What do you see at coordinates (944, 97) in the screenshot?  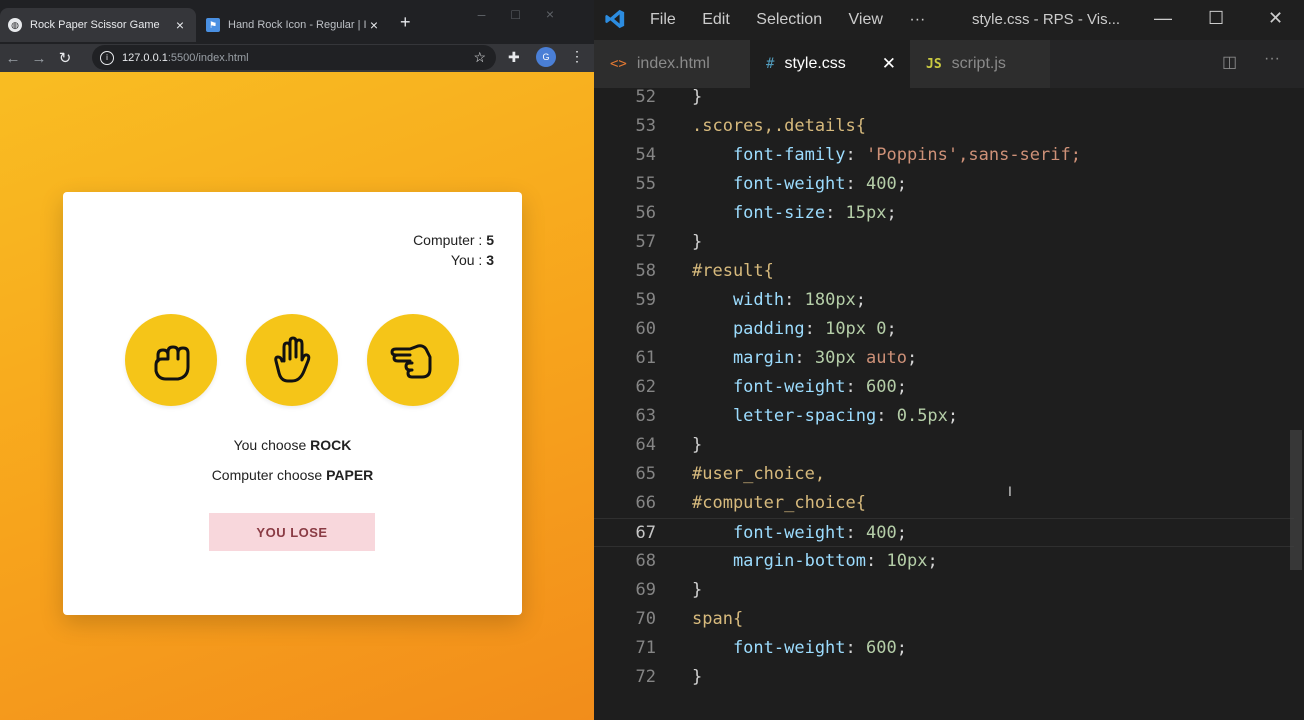 I see `code-line: 52}` at bounding box center [944, 97].